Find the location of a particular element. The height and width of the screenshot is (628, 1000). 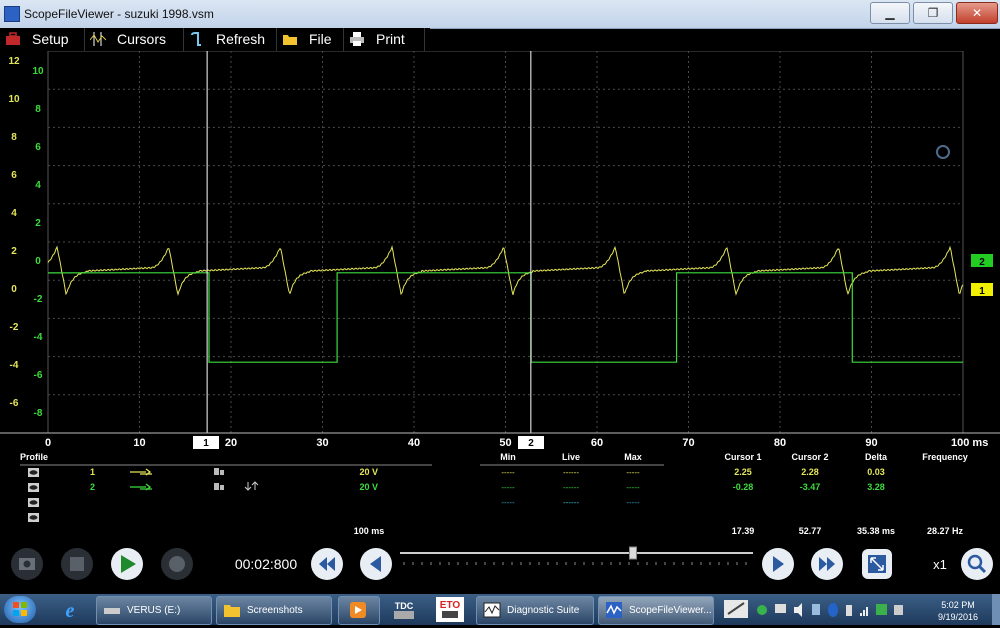

print-label: Print is located at coordinates (390, 39).